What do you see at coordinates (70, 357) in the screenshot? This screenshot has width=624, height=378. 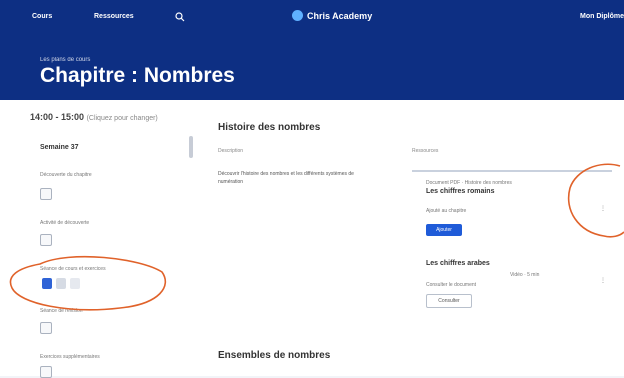 I see `sidebar-item-label: Exercices supplémentaires` at bounding box center [70, 357].